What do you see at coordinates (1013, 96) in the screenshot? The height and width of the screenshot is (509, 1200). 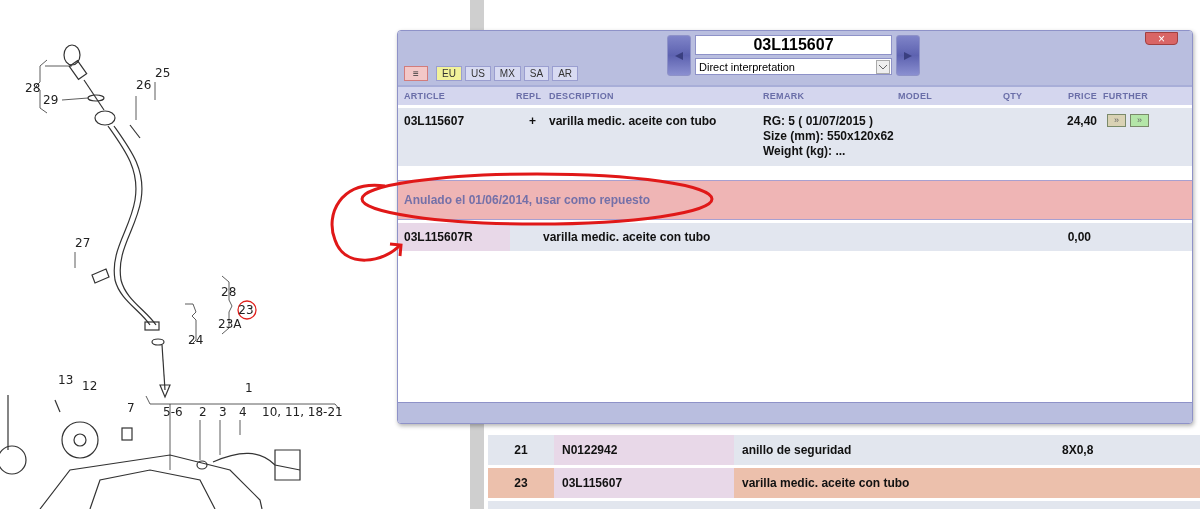 I see `column-header: QTY` at bounding box center [1013, 96].